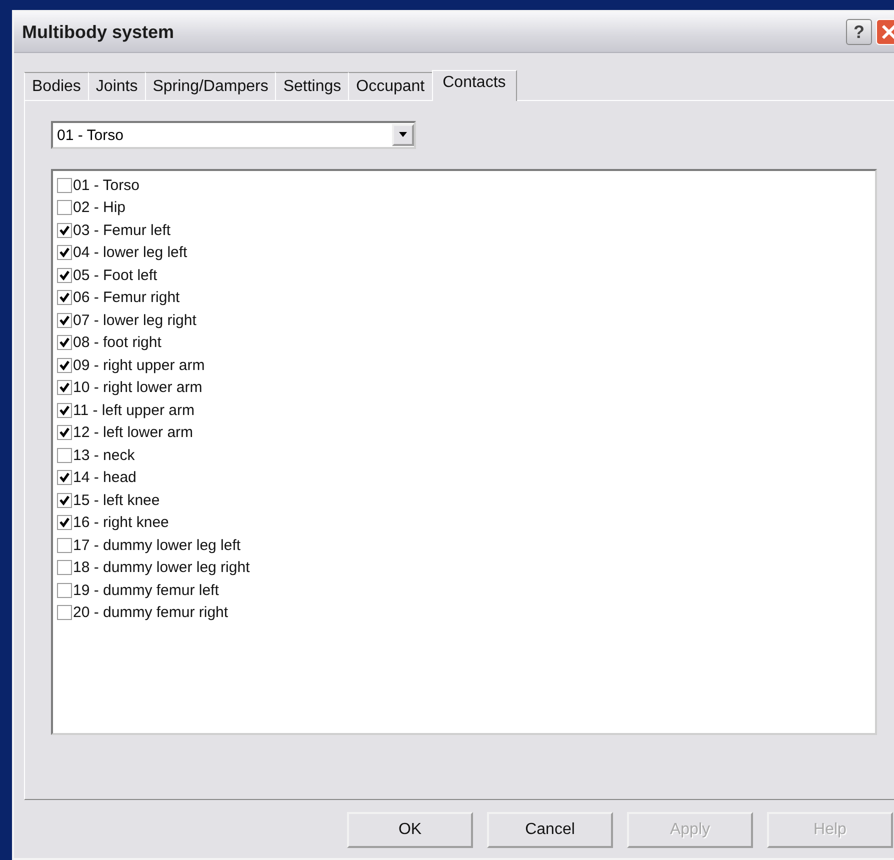 This screenshot has height=860, width=894. What do you see at coordinates (117, 343) in the screenshot?
I see `checkbox-label: 08 - foot right` at bounding box center [117, 343].